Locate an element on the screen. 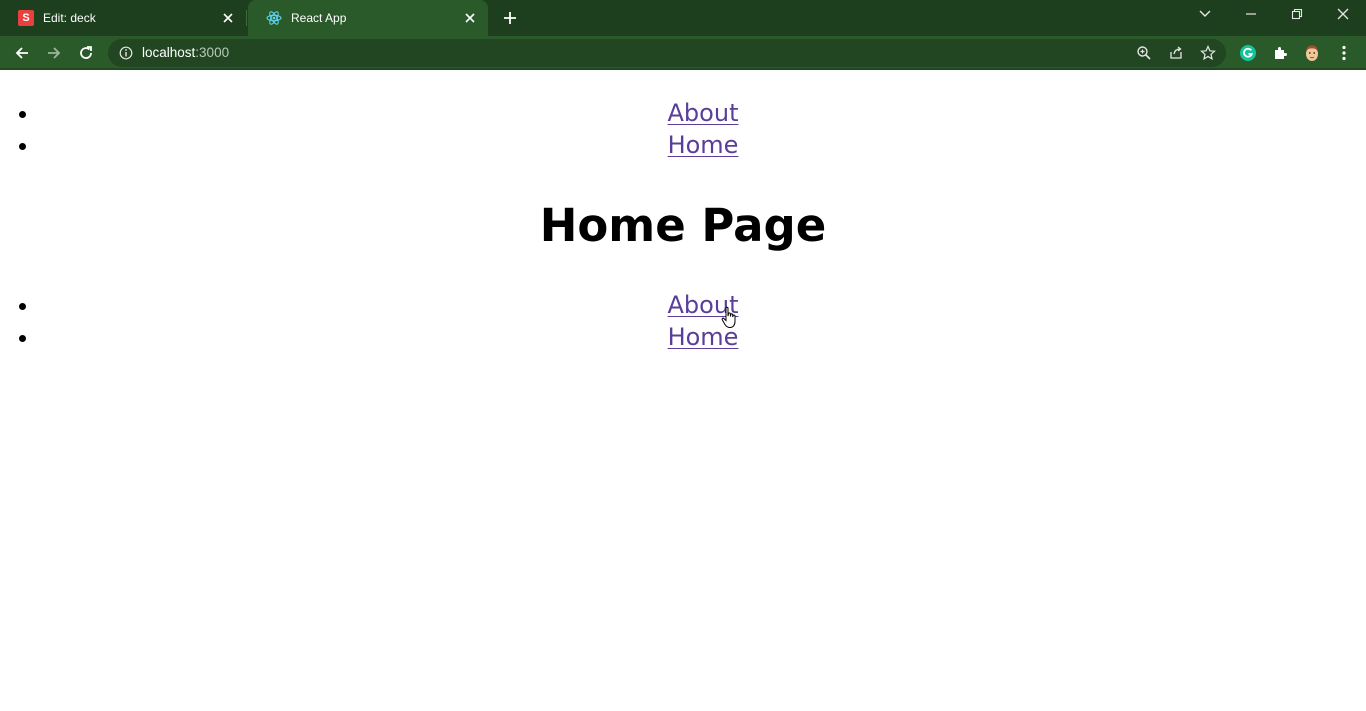  react-icon is located at coordinates (274, 18).